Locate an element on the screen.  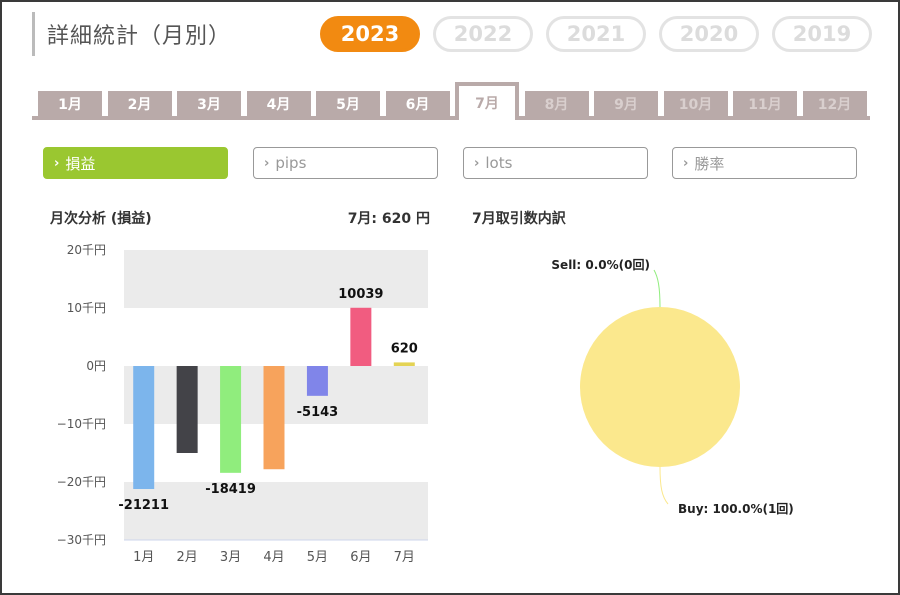
year-tab-2021: 2021 is located at coordinates (596, 34).